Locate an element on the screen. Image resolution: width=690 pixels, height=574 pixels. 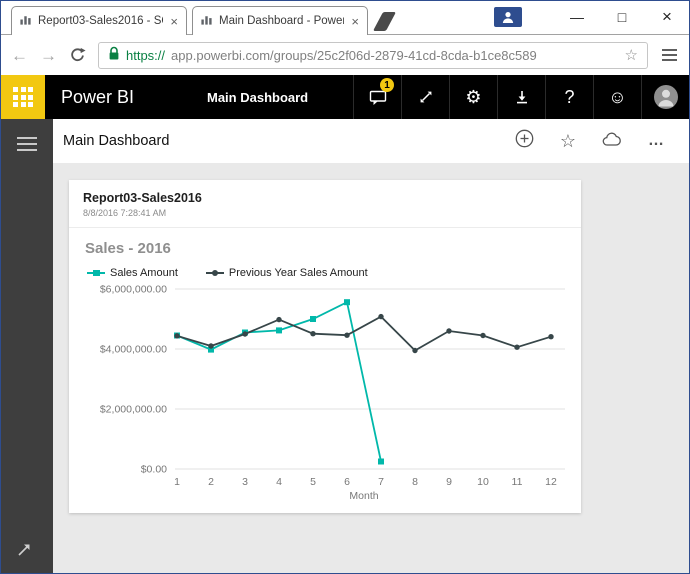
download-button is located at coordinates (521, 97).